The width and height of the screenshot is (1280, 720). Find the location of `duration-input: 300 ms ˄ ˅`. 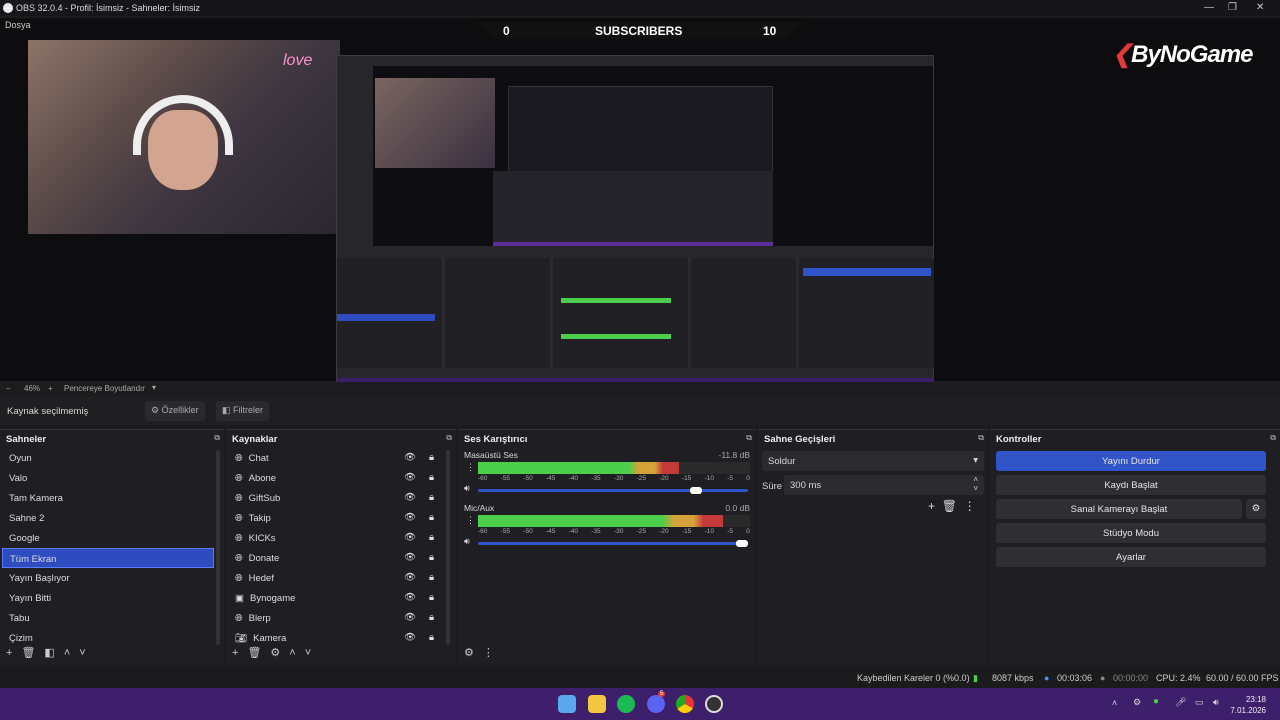

duration-input: 300 ms ˄ ˅ is located at coordinates (884, 485).